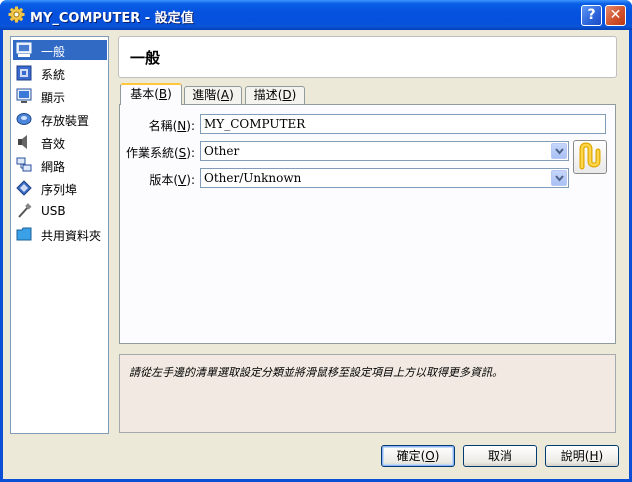 The height and width of the screenshot is (482, 632). What do you see at coordinates (24, 49) in the screenshot?
I see `monitor-general-icon` at bounding box center [24, 49].